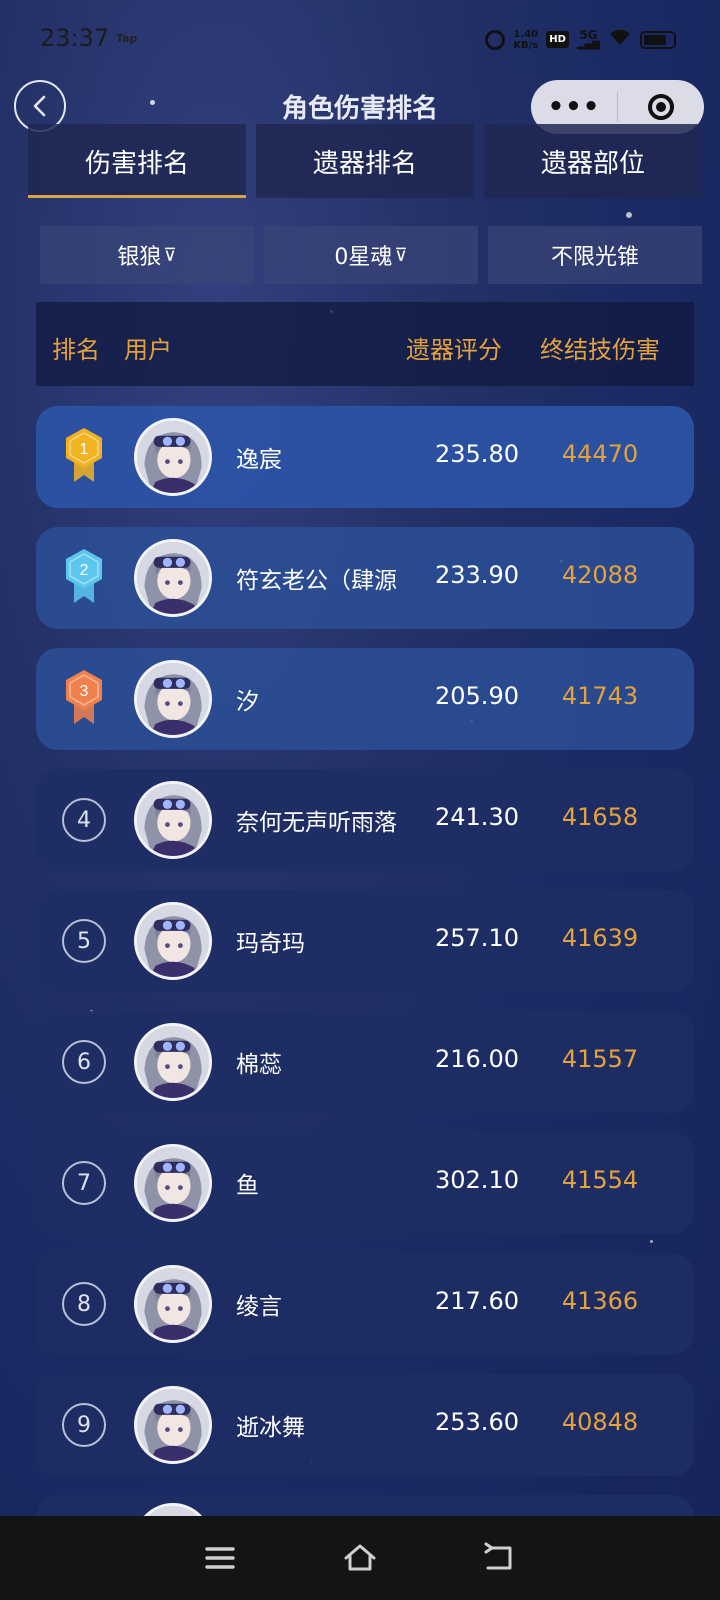 The width and height of the screenshot is (720, 1600). I want to click on tab-bar: 伤害排名 遗器排名 遗器部位, so click(365, 161).